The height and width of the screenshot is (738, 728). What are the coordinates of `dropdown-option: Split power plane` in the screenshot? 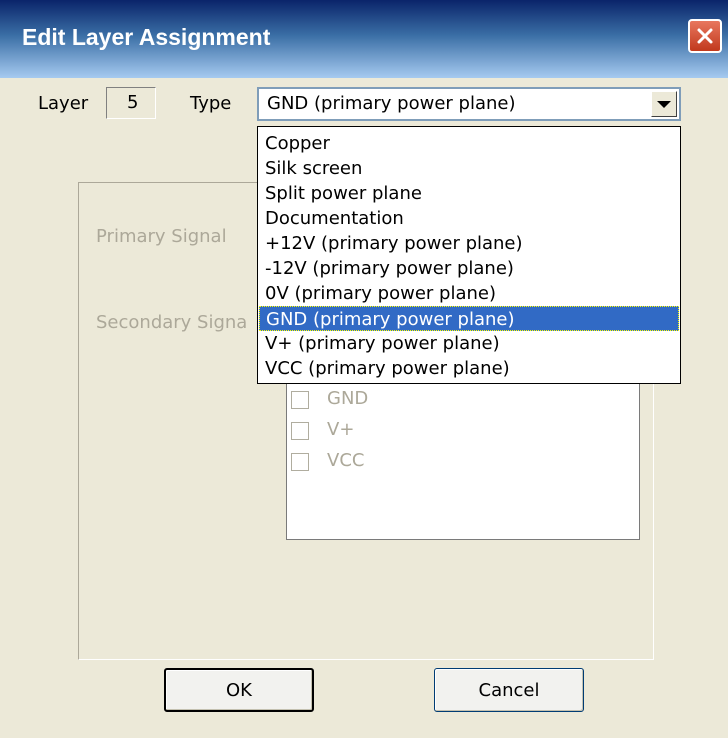 It's located at (469, 193).